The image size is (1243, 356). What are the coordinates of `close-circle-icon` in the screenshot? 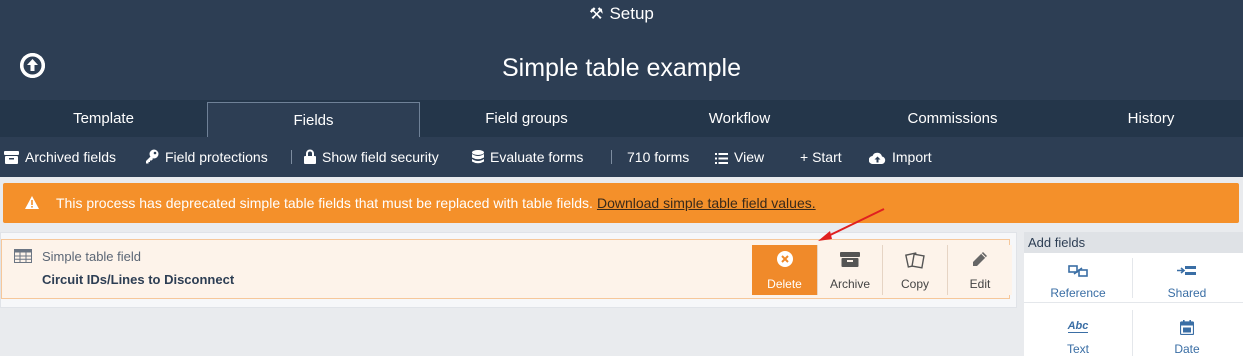 It's located at (784, 259).